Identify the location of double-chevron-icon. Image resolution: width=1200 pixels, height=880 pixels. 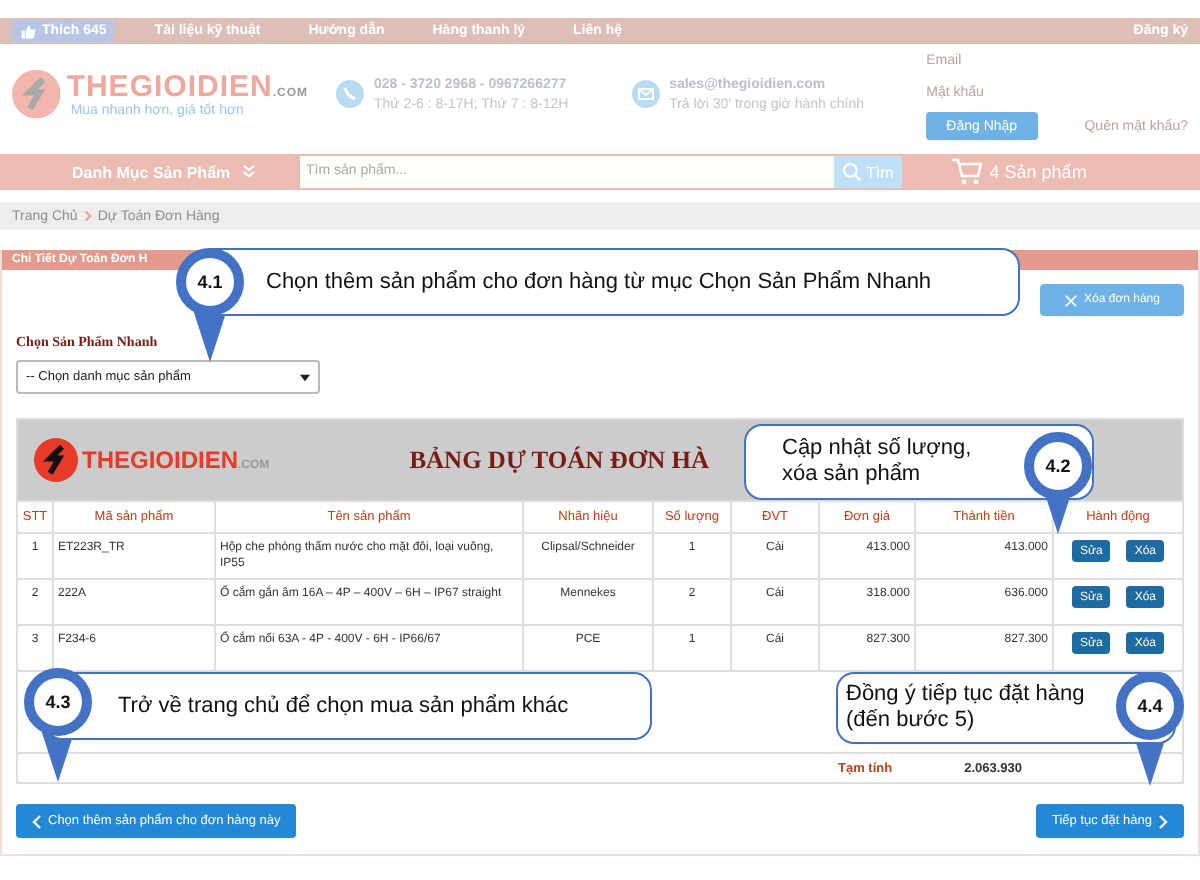
(249, 170).